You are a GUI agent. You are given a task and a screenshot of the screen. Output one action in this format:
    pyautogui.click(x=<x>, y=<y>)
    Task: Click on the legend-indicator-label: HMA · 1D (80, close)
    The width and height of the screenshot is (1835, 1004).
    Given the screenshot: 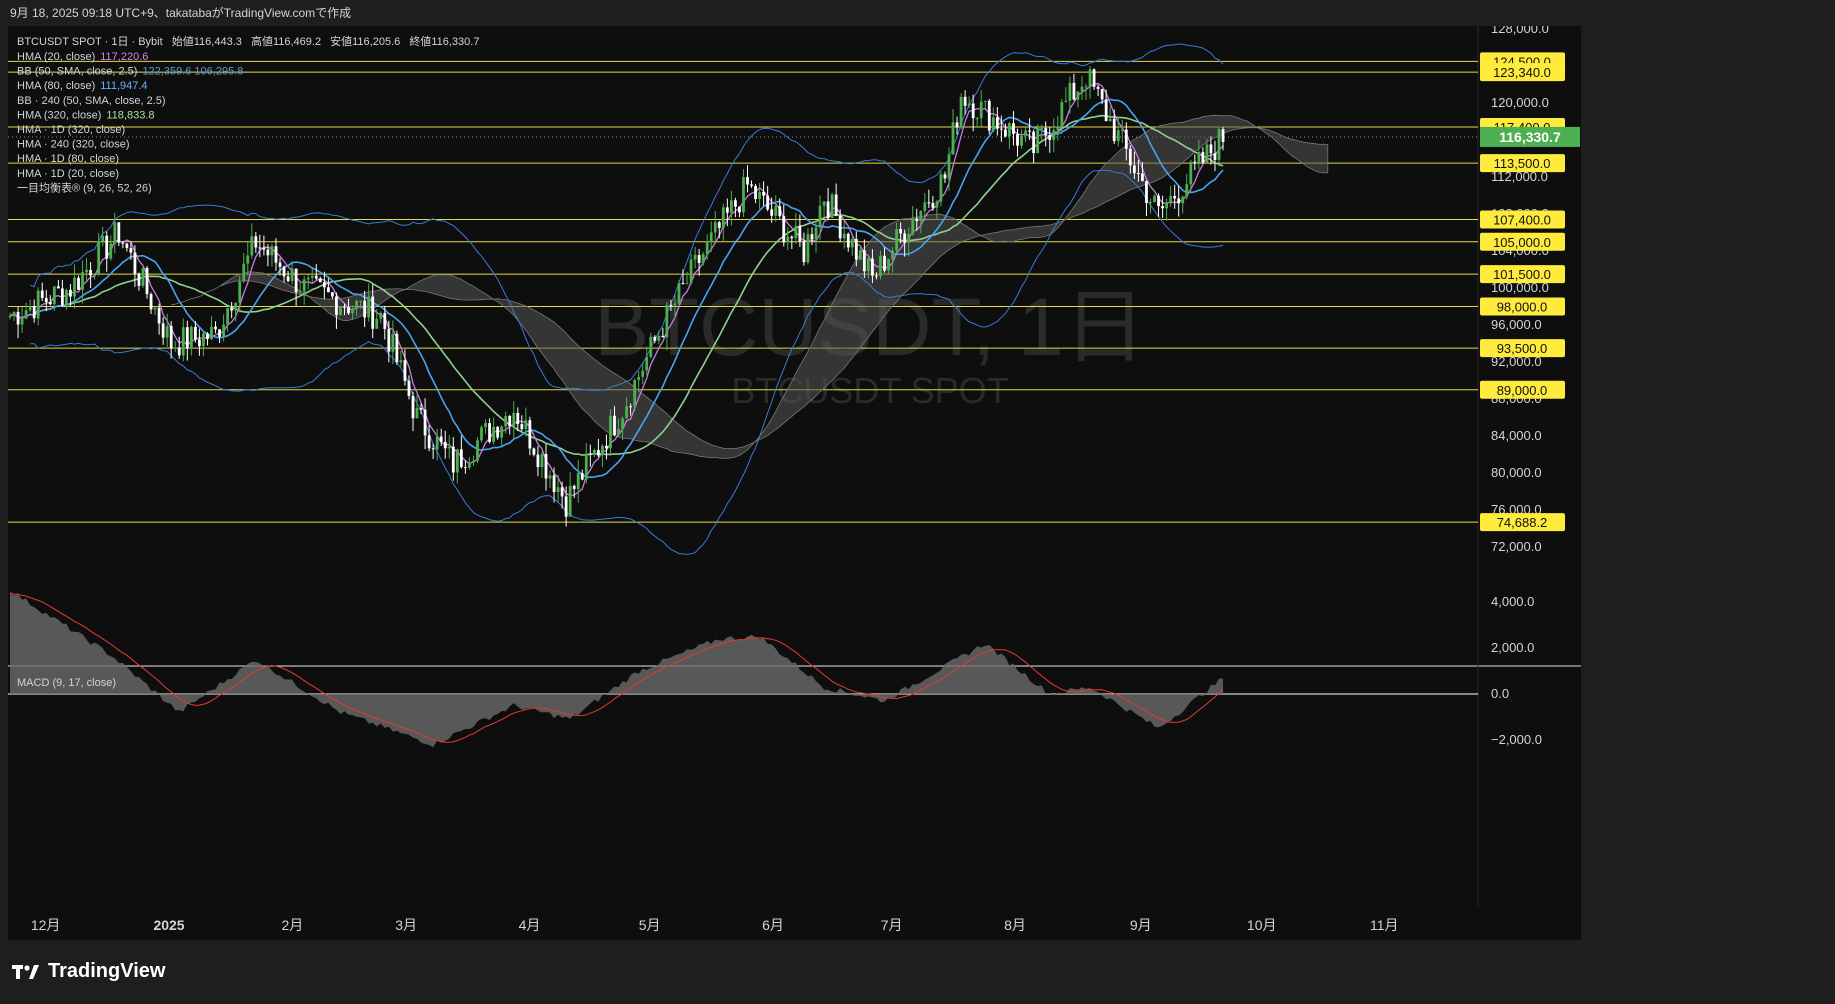 What is the action you would take?
    pyautogui.click(x=68, y=159)
    